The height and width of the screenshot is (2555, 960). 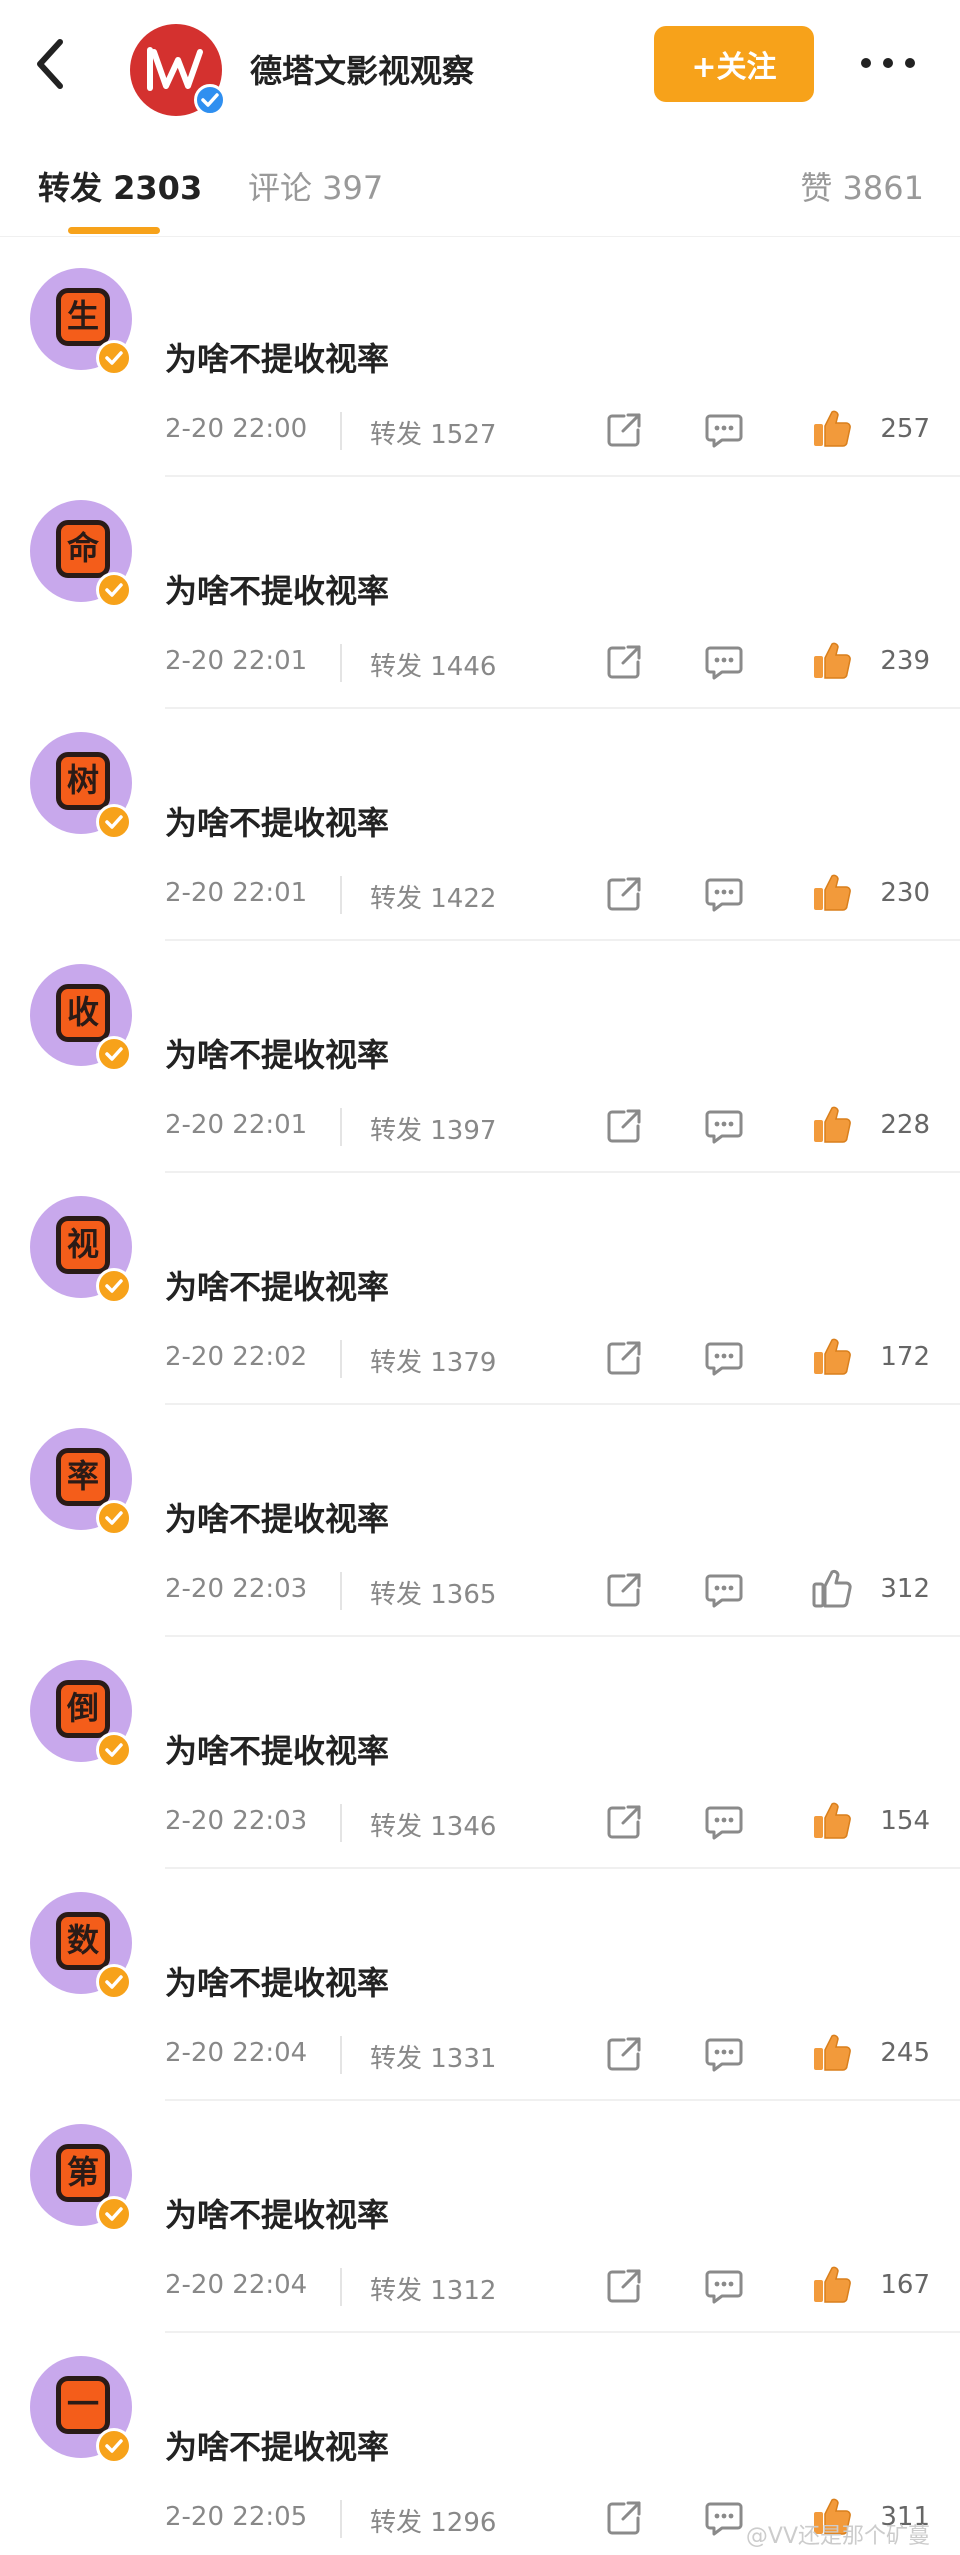 I want to click on avatar-character: 第, so click(x=83, y=2173).